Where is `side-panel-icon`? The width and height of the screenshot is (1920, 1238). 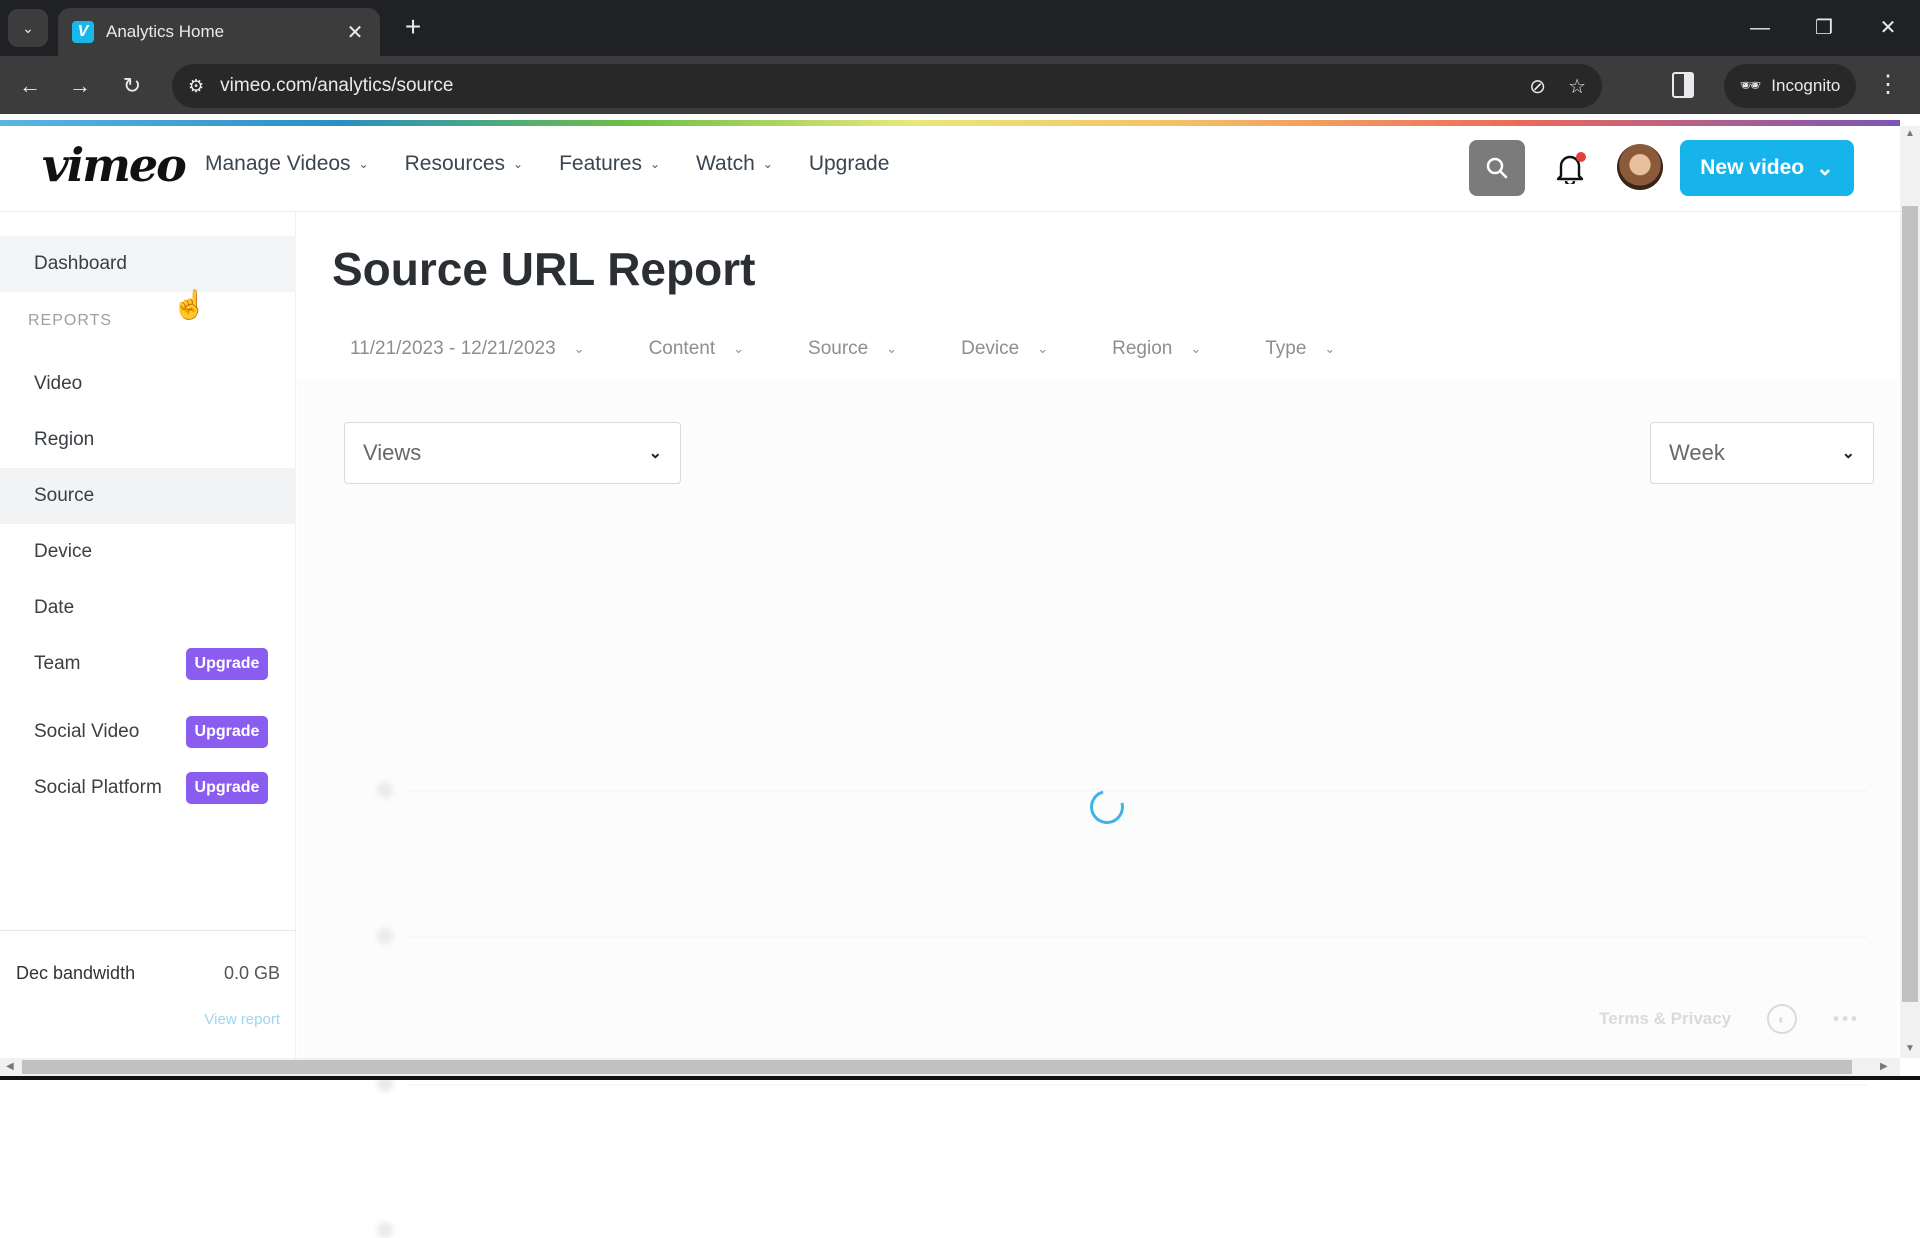 side-panel-icon is located at coordinates (1683, 85).